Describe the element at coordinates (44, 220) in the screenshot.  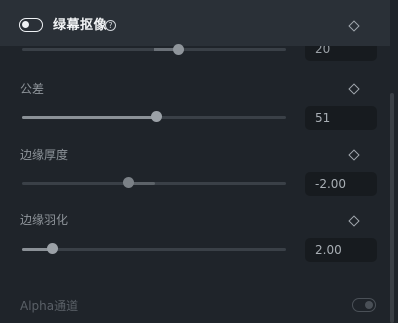
I see `edge-feather-label: 边缘羽化` at that location.